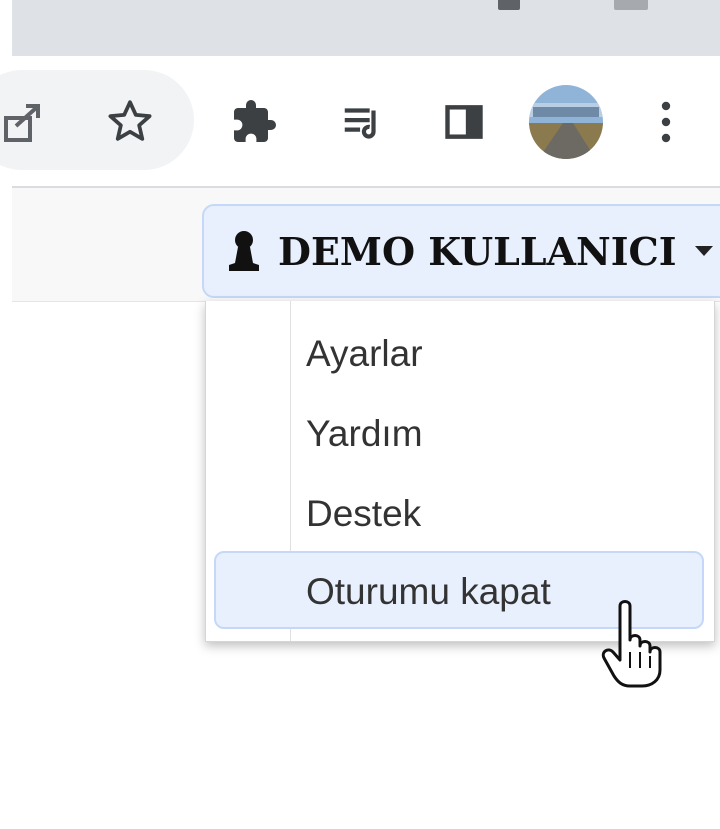 Image resolution: width=720 pixels, height=829 pixels. What do you see at coordinates (509, 5) in the screenshot?
I see `minimize-control` at bounding box center [509, 5].